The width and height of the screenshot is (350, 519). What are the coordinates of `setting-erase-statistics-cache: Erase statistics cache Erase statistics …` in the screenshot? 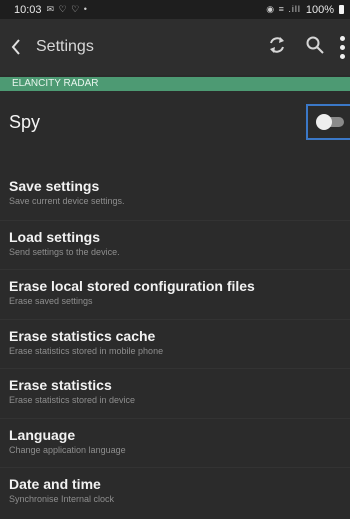 It's located at (175, 343).